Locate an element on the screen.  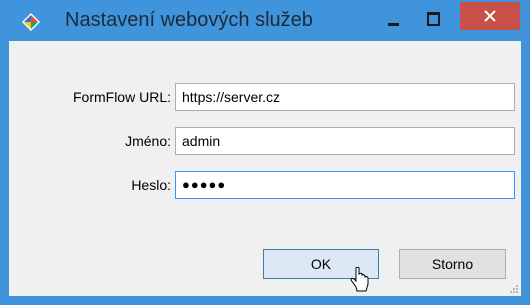
url-label: FormFlow URL: is located at coordinates (121, 97).